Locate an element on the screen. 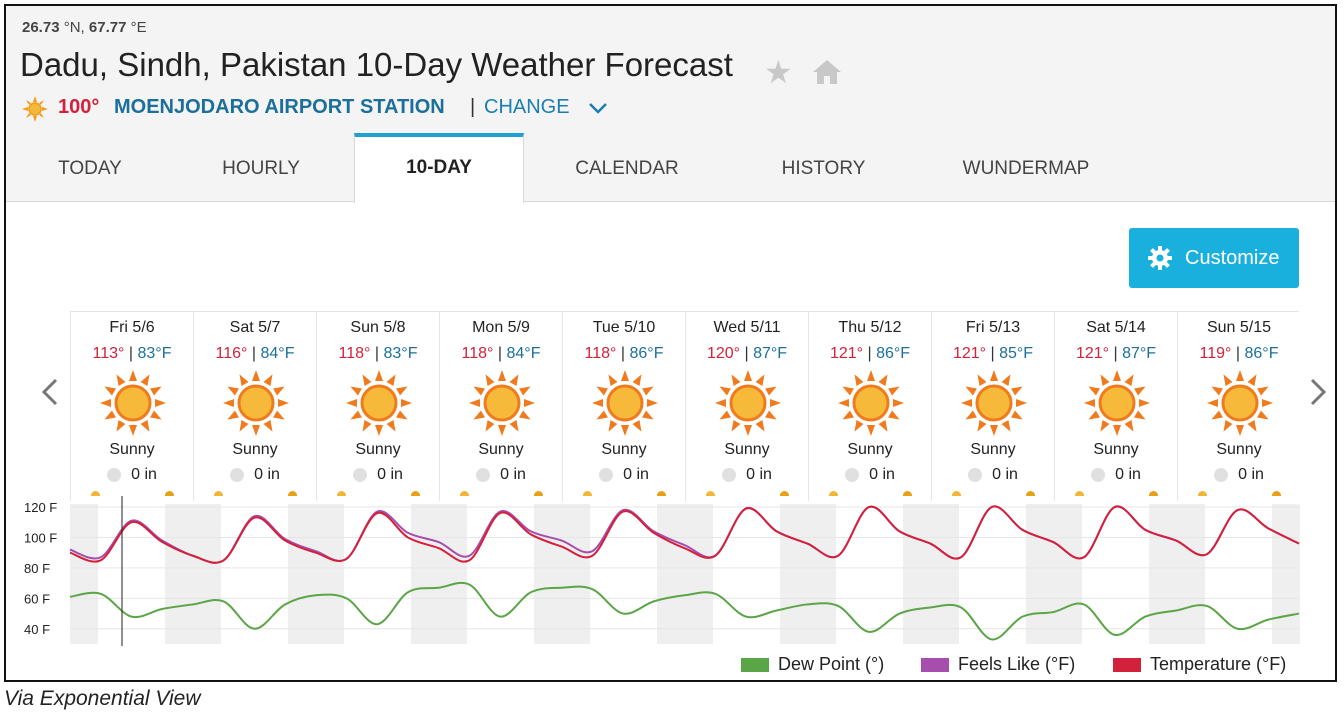 The image size is (1344, 726). y-tick-label: 80 F is located at coordinates (37, 568).